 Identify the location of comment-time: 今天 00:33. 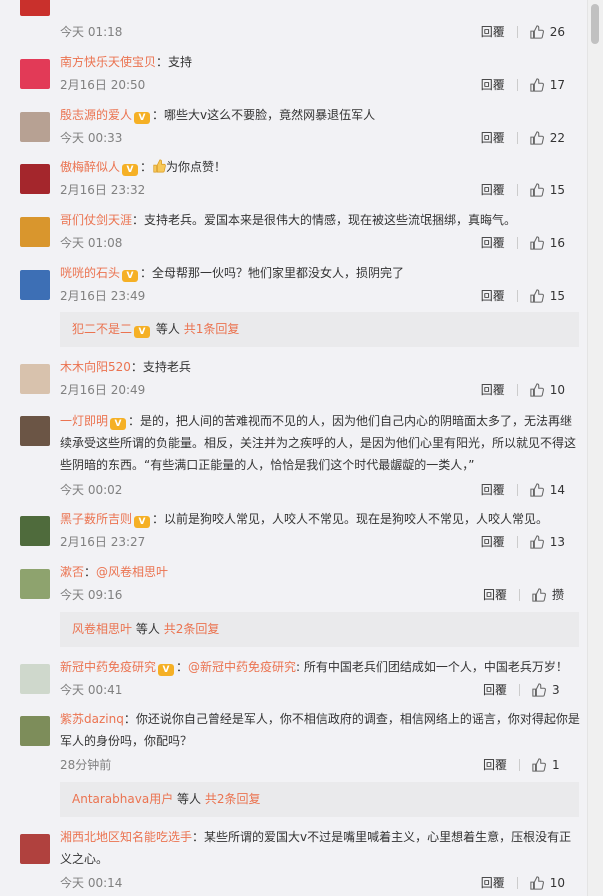
(91, 138).